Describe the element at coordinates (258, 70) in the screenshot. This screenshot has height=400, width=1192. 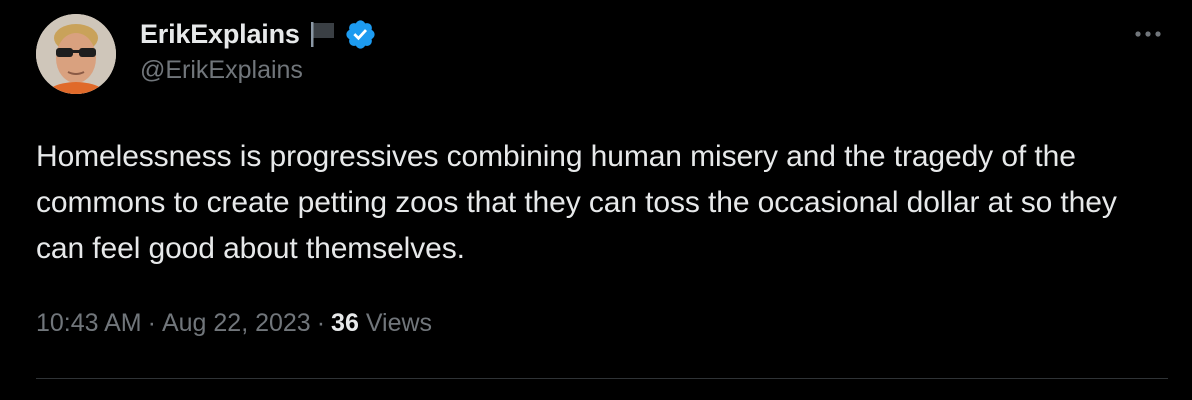
I see `user-handle: @ErikExplains` at that location.